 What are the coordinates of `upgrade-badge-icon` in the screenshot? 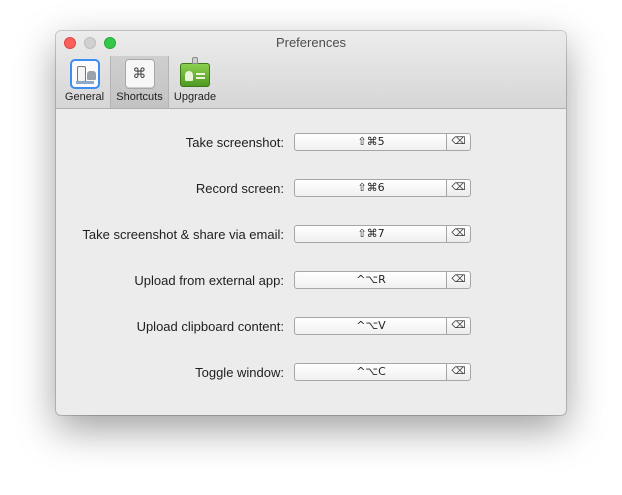 It's located at (195, 72).